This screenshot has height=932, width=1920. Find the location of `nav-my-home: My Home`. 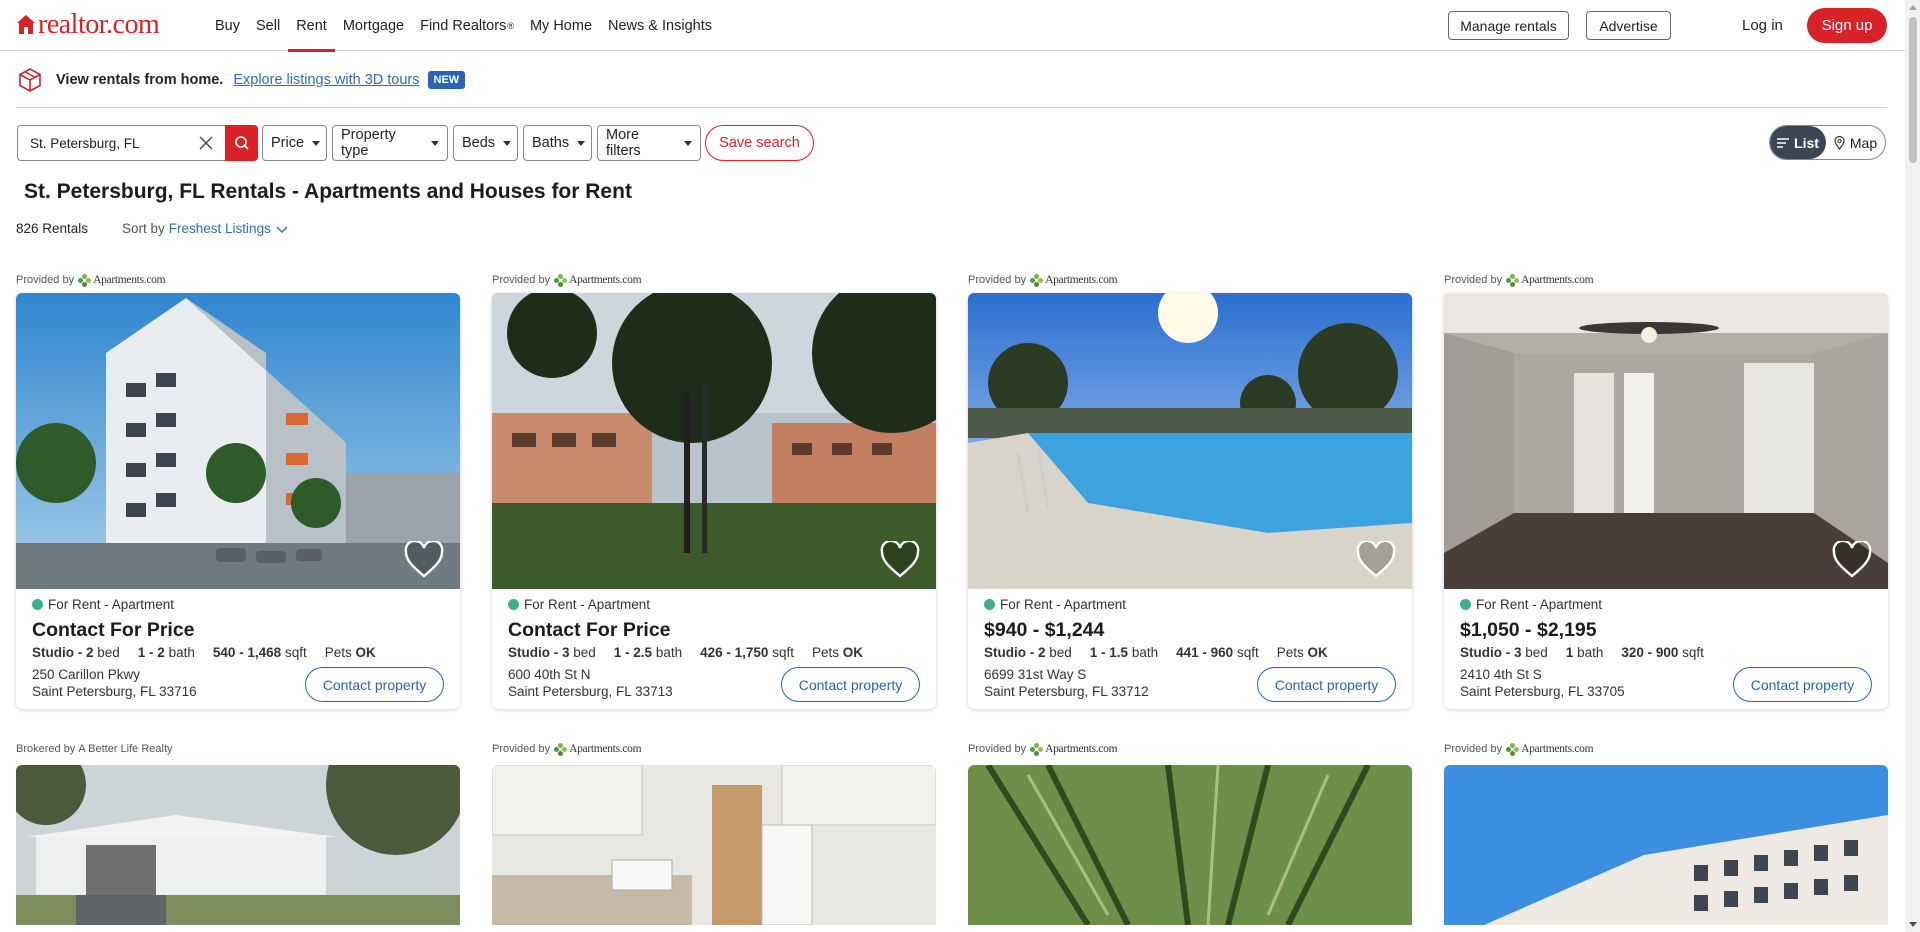

nav-my-home: My Home is located at coordinates (561, 25).